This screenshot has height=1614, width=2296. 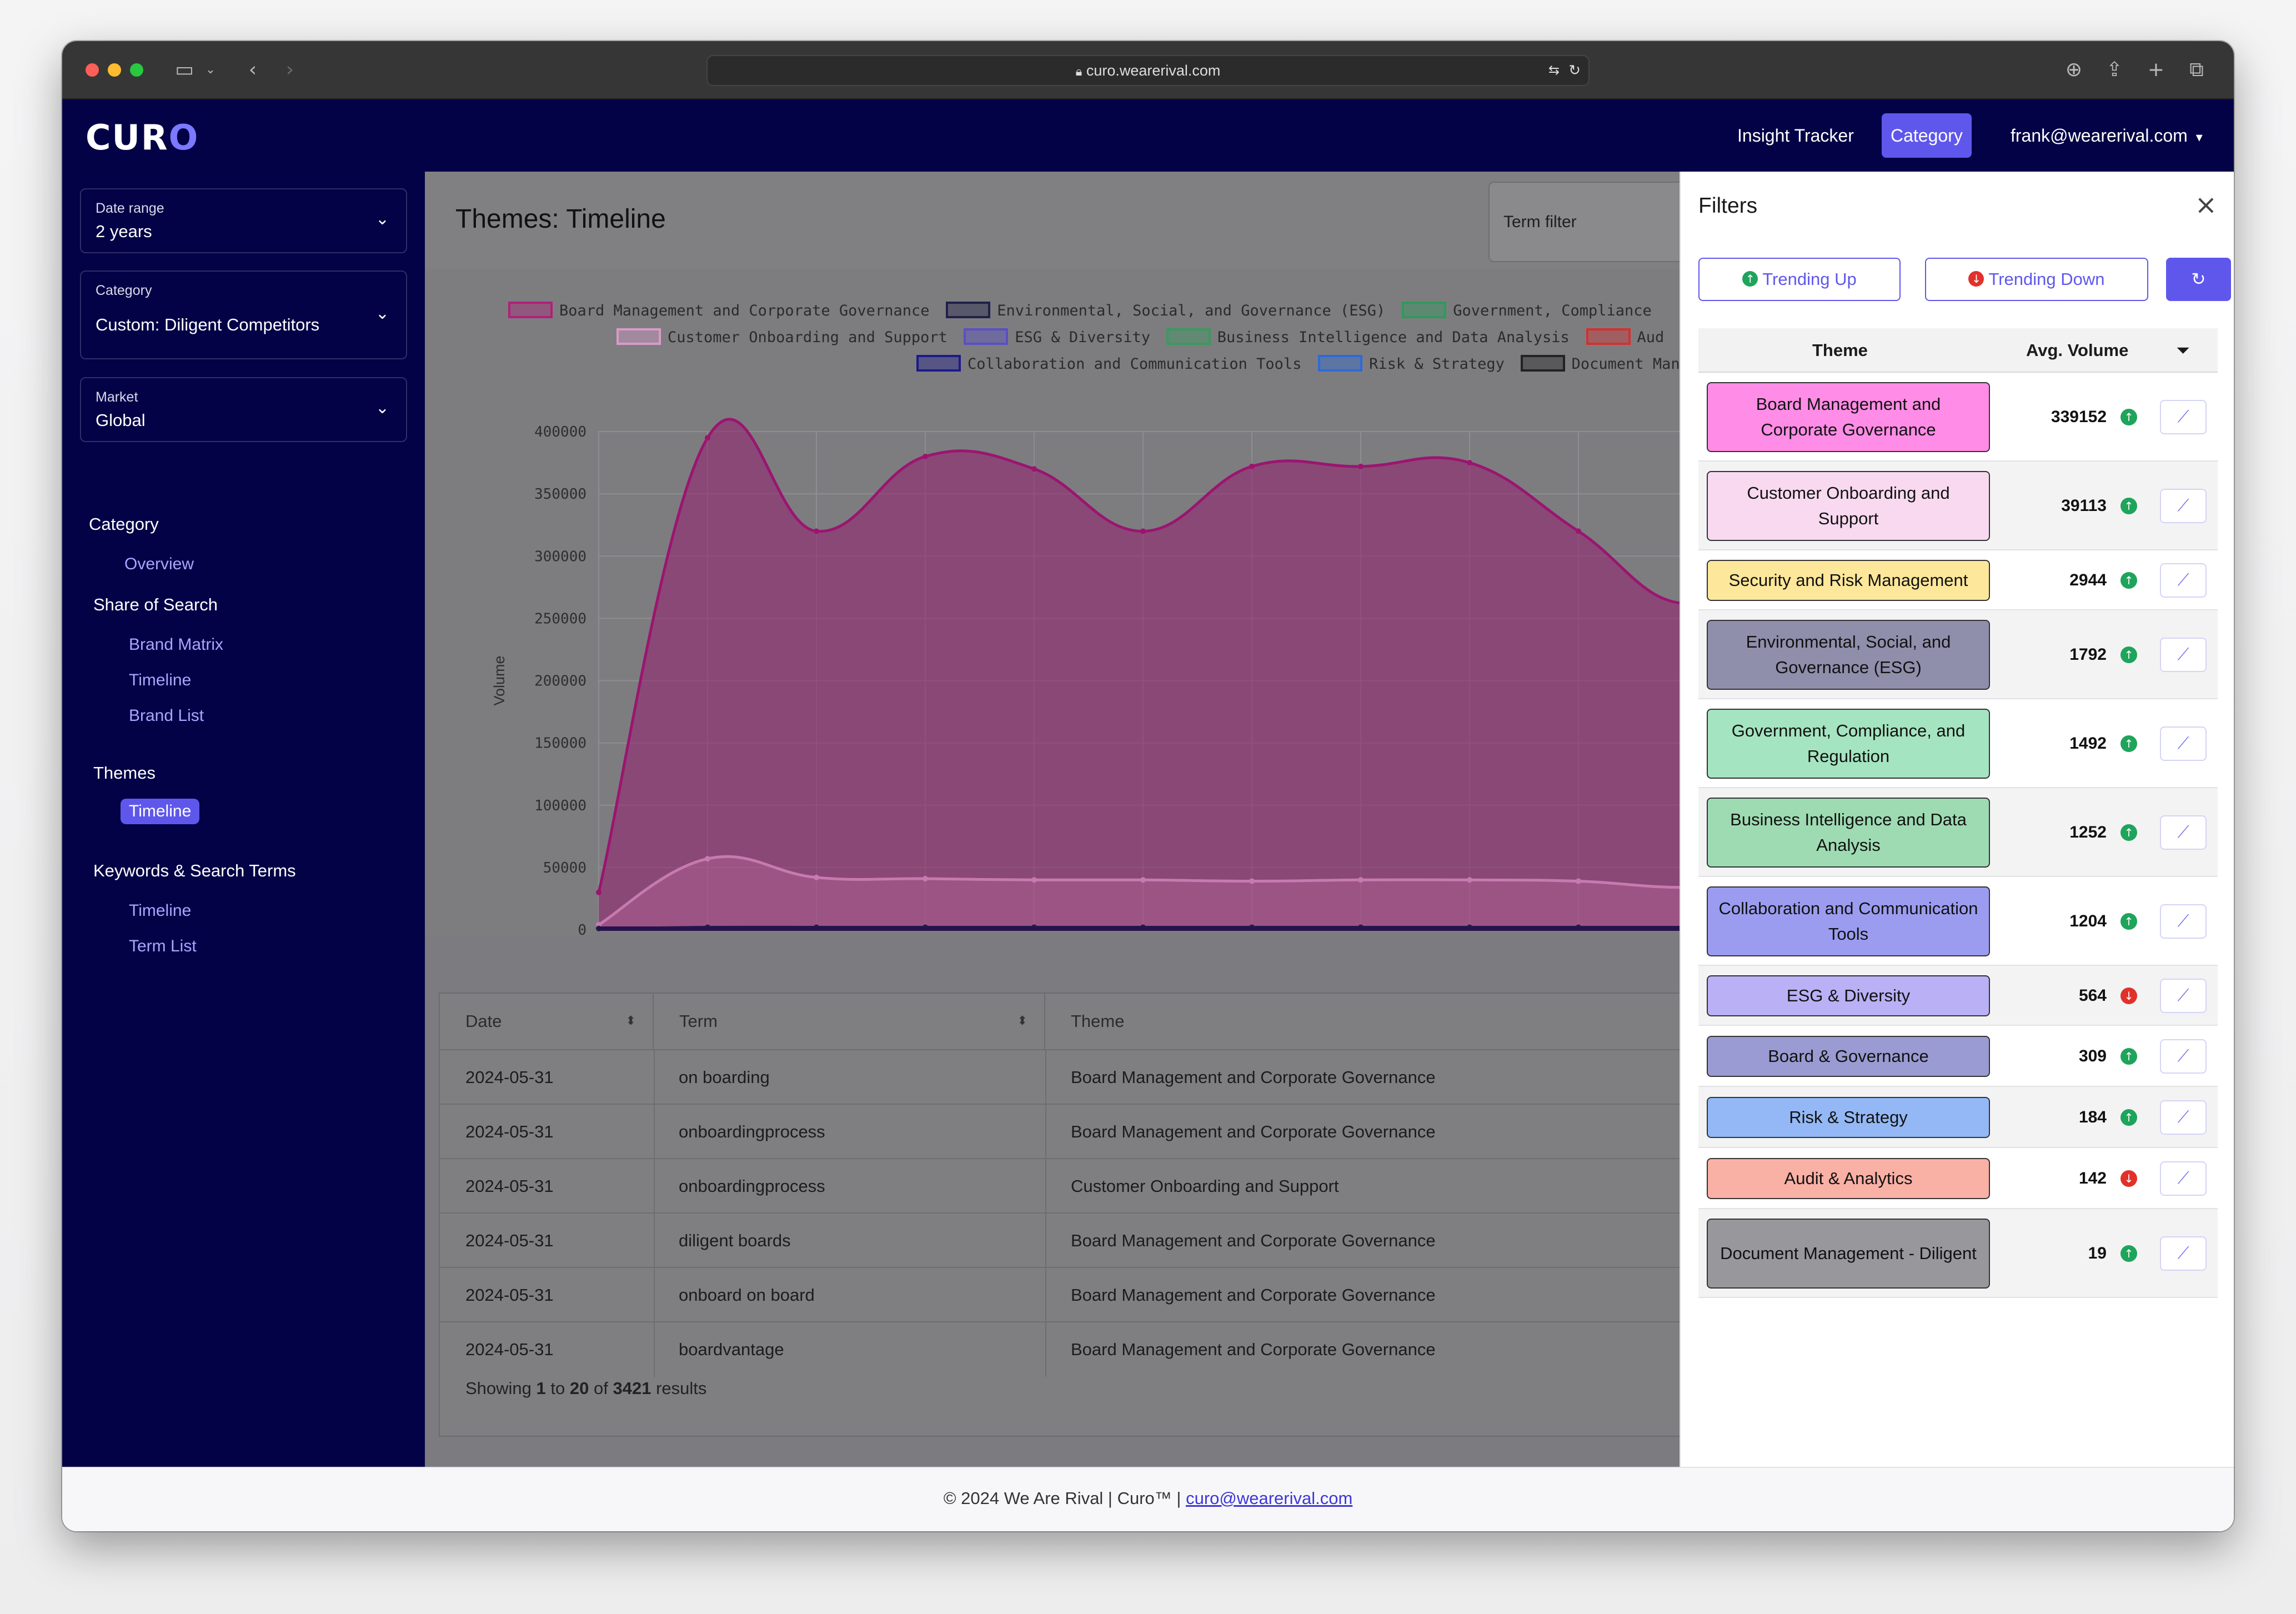 What do you see at coordinates (159, 565) in the screenshot?
I see `sidebar-item-overview: Overview` at bounding box center [159, 565].